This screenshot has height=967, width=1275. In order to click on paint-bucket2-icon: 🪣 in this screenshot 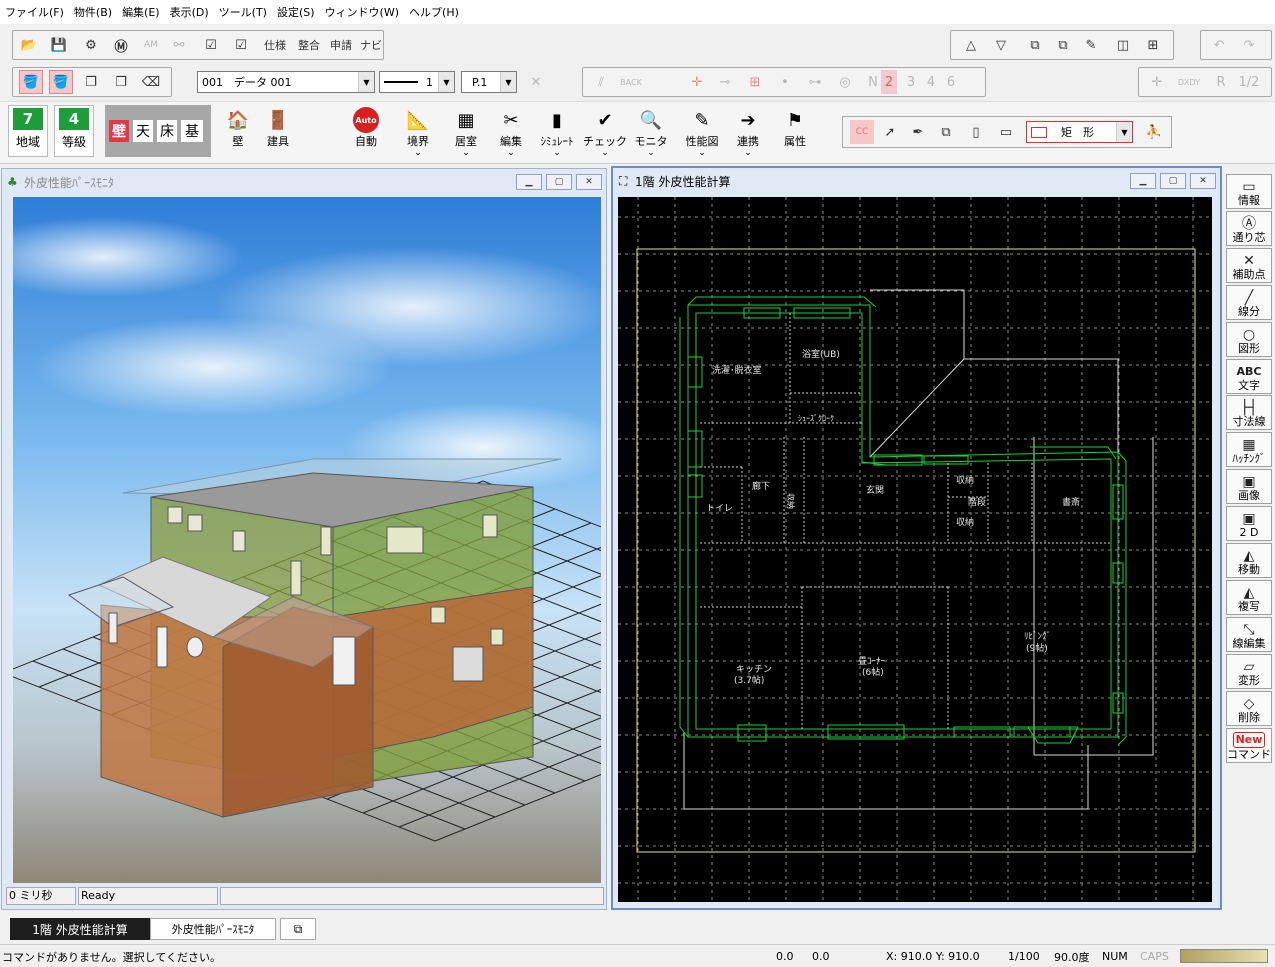, I will do `click(61, 82)`.